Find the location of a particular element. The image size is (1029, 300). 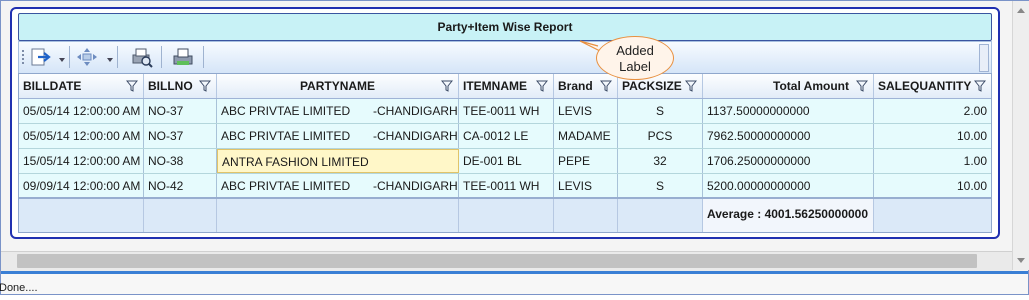

column-header-brand: Brand is located at coordinates (586, 86).